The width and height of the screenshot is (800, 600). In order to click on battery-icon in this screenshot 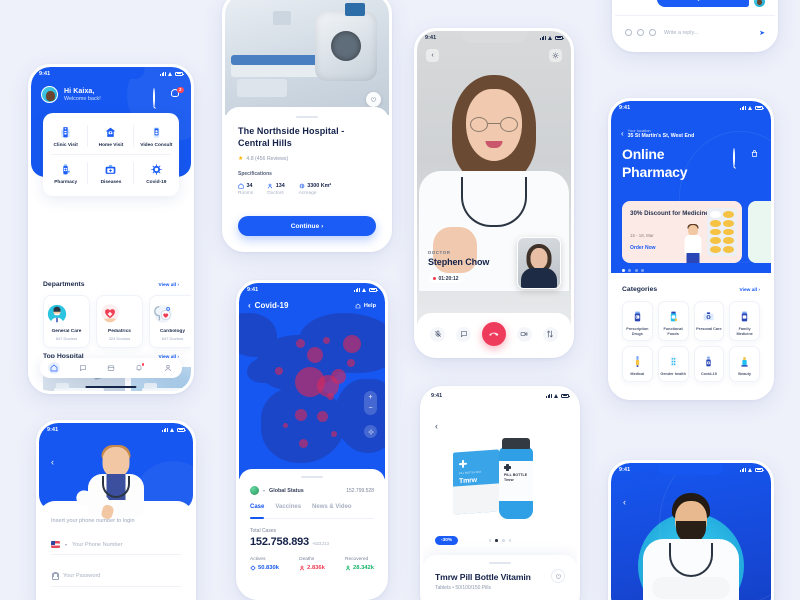, I will do `click(565, 395)`.